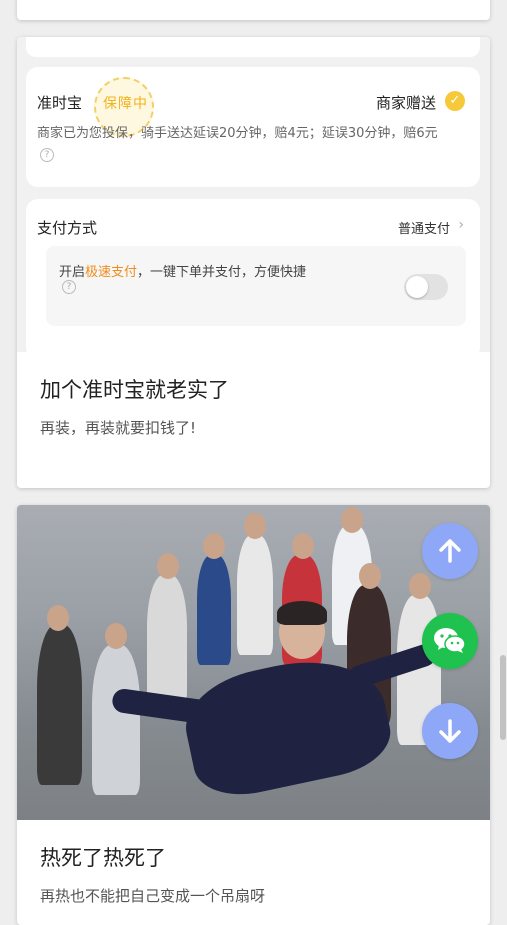 The width and height of the screenshot is (507, 925). What do you see at coordinates (134, 390) in the screenshot?
I see `card-title: 加个准时宝就老实了` at bounding box center [134, 390].